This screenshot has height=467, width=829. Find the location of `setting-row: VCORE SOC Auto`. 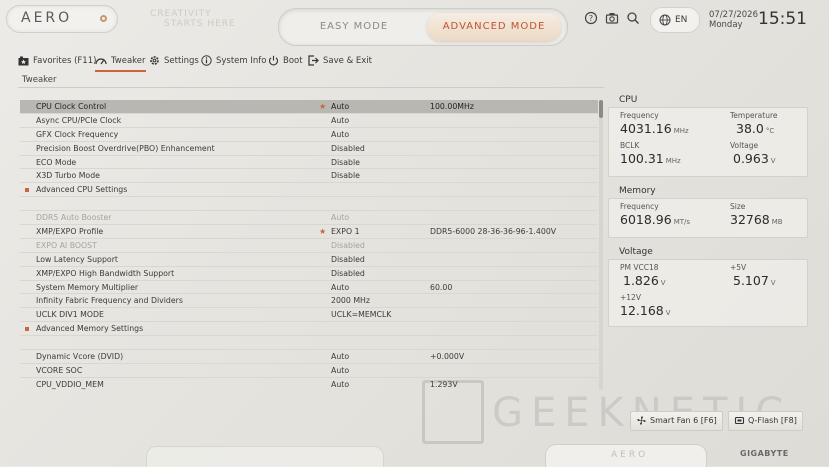

setting-row: VCORE SOC Auto is located at coordinates (309, 371).